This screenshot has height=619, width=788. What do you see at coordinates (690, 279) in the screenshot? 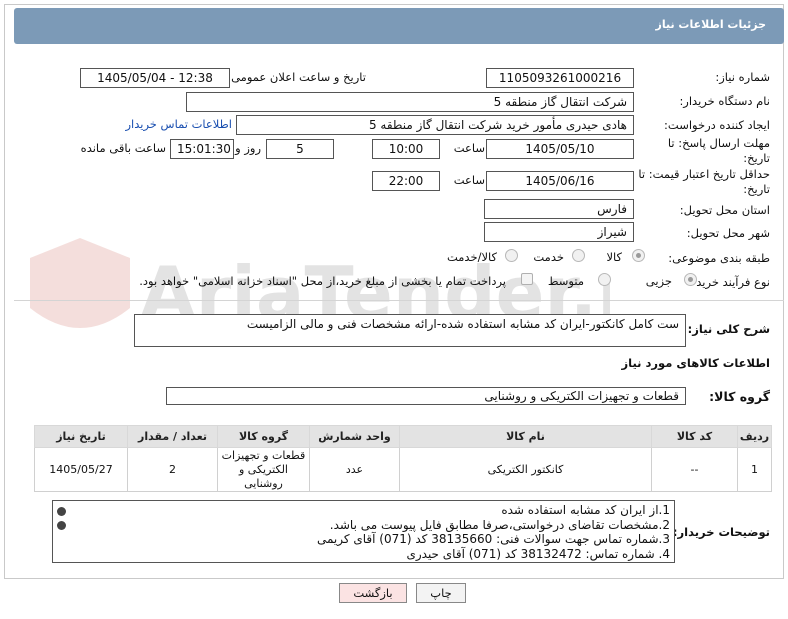
I see `radio-minor` at bounding box center [690, 279].